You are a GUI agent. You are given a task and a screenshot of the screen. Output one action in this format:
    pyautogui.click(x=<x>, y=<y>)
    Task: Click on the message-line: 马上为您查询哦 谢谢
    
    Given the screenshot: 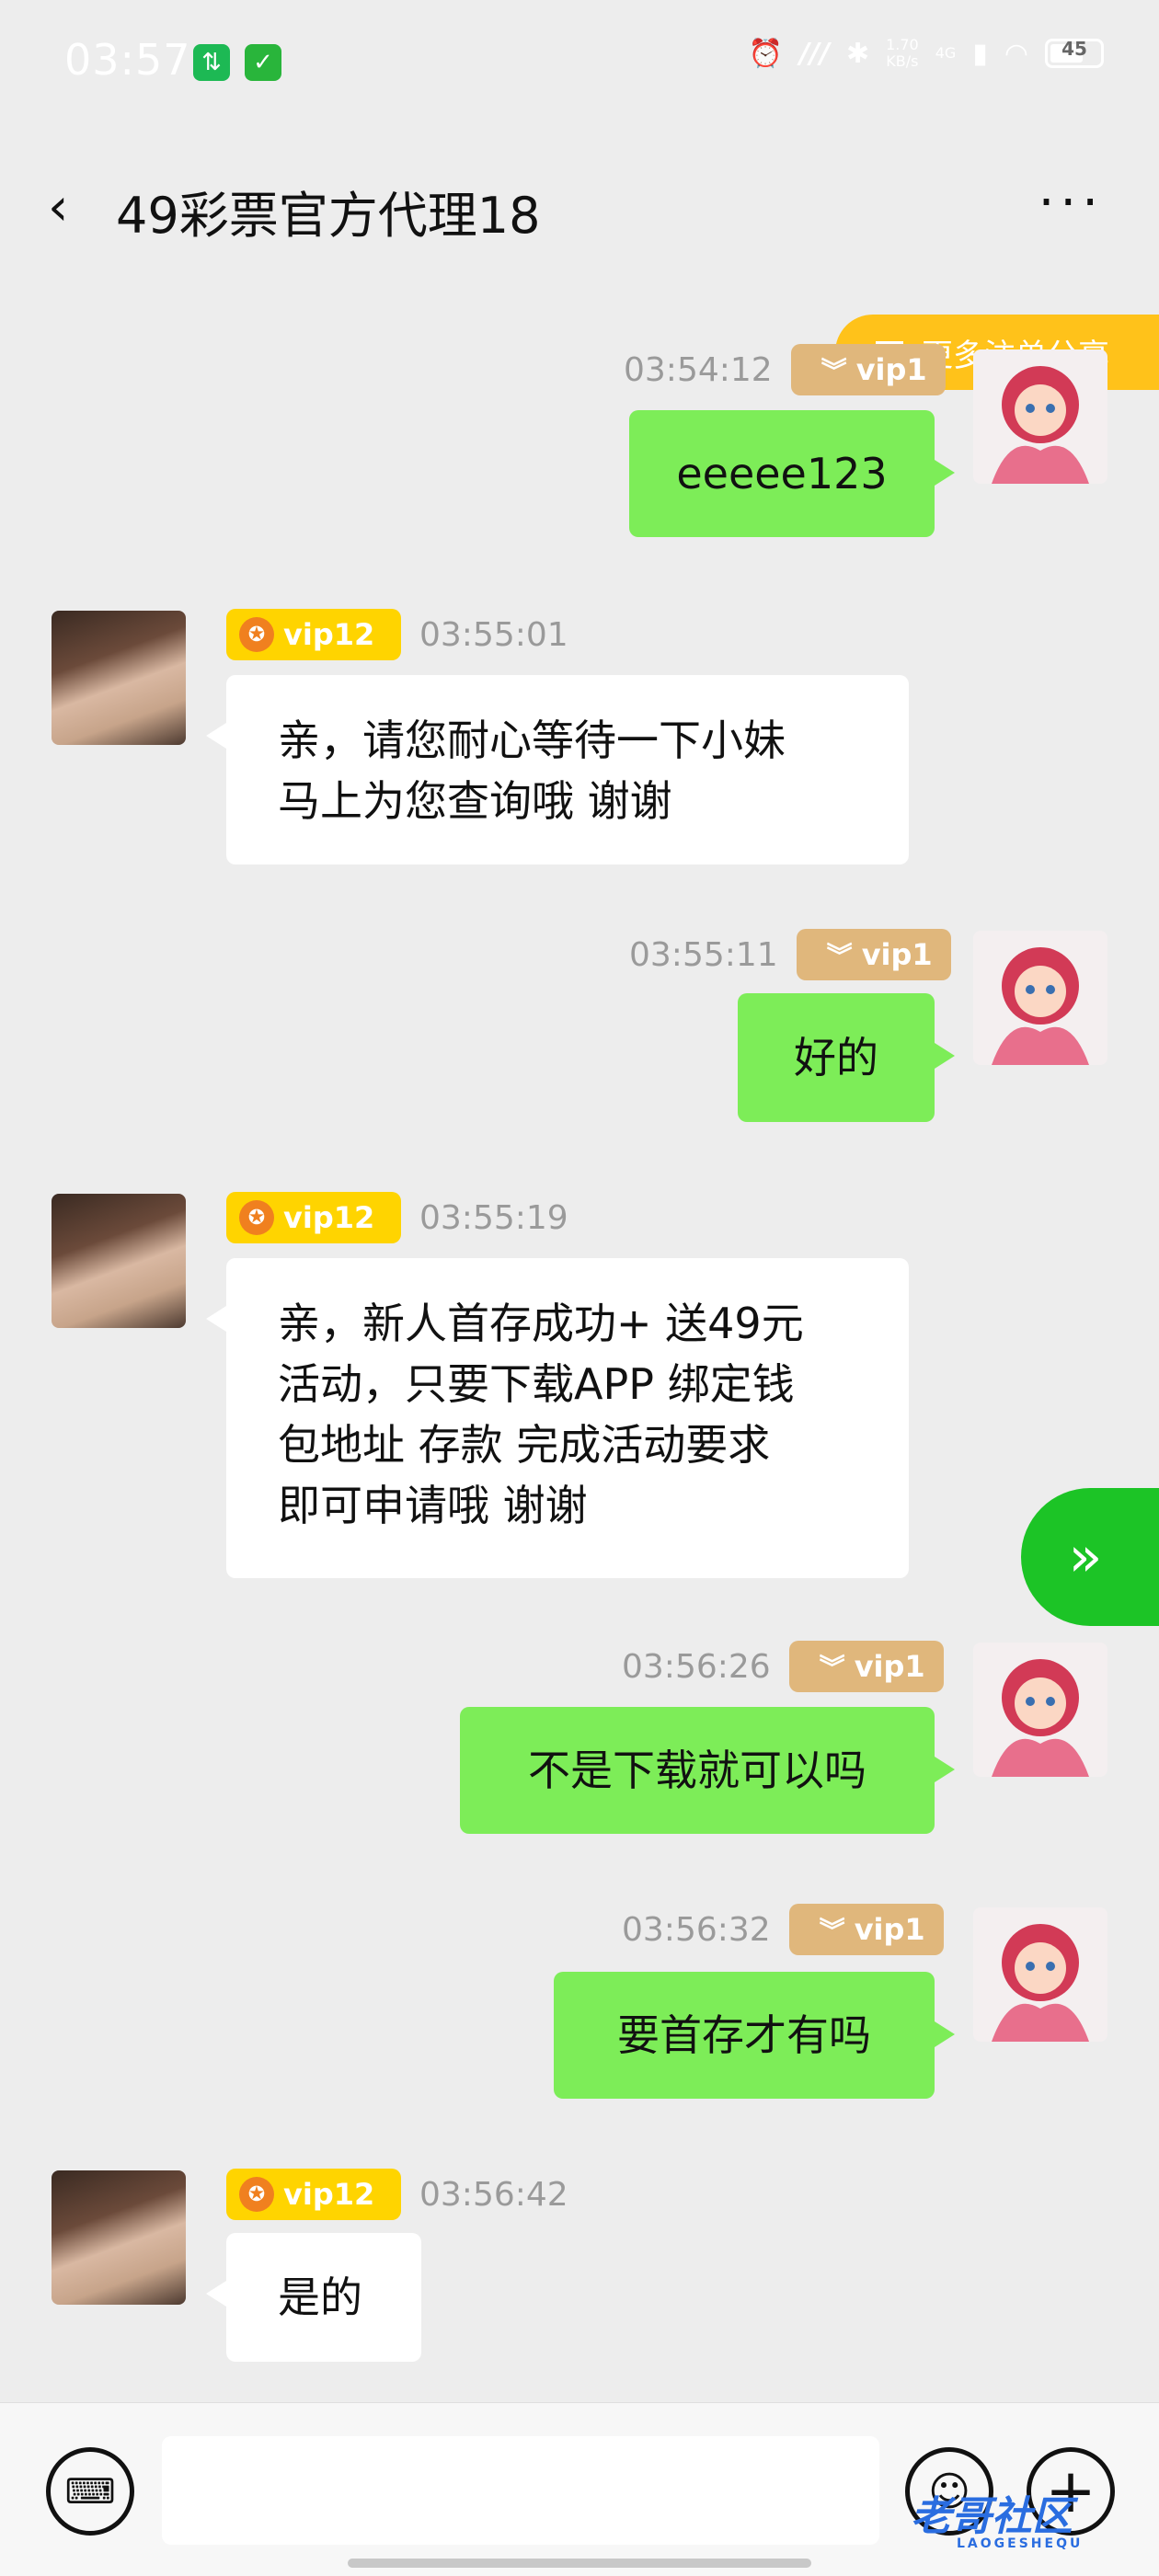 What is the action you would take?
    pyautogui.click(x=475, y=801)
    